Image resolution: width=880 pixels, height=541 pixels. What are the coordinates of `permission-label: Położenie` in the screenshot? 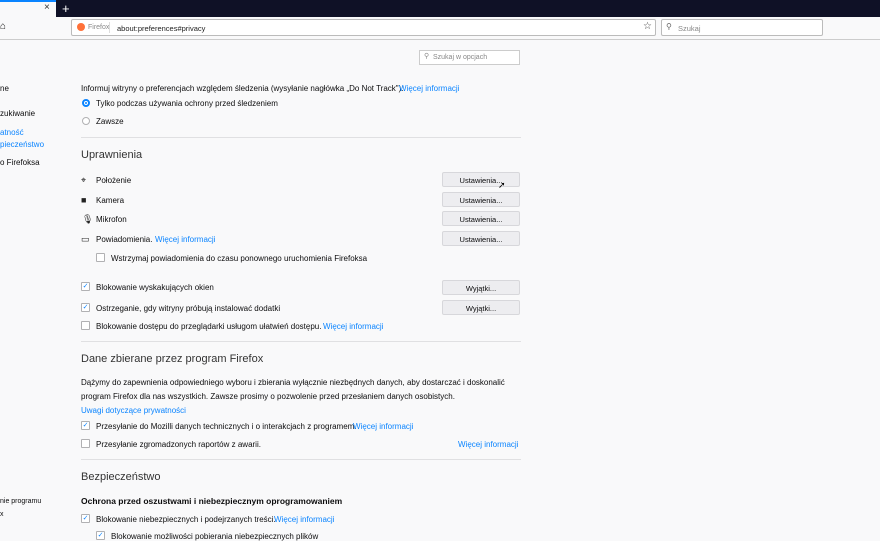 It's located at (114, 180).